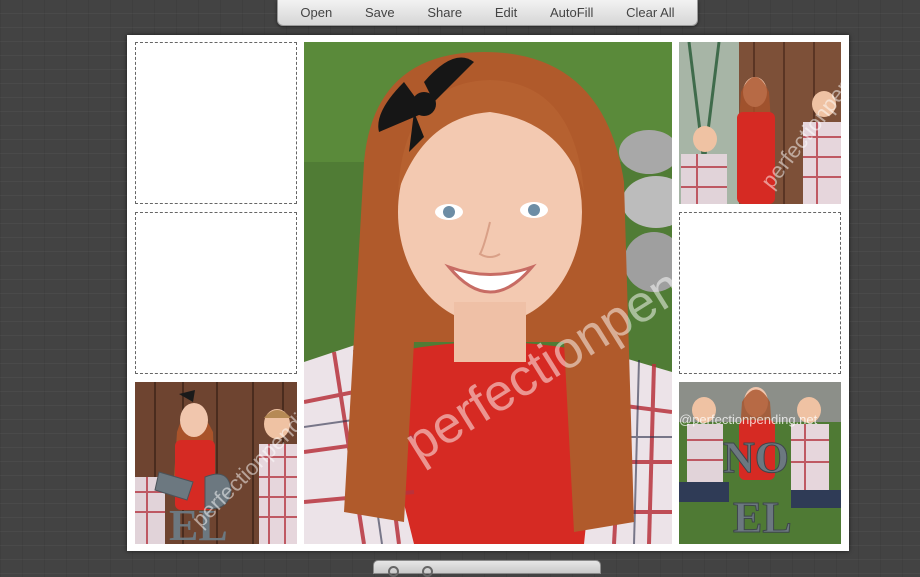 The image size is (920, 577). Describe the element at coordinates (760, 293) in the screenshot. I see `empty-photo-slot-right-middle` at that location.